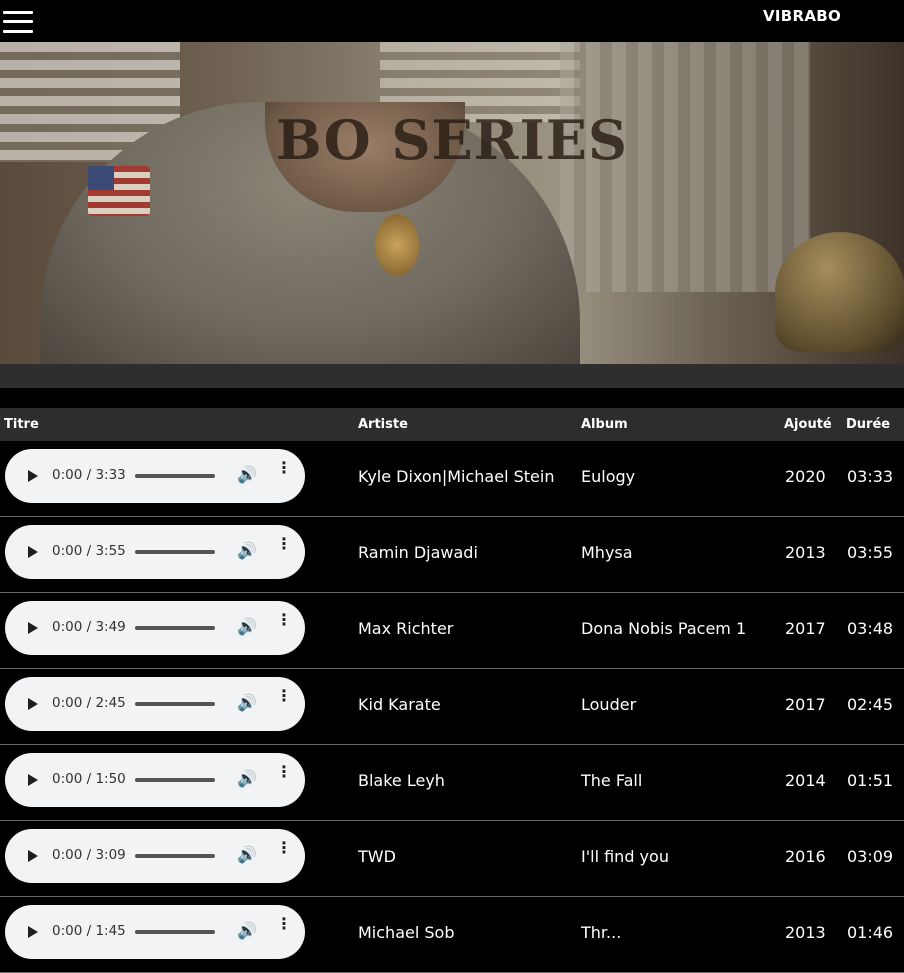 The height and width of the screenshot is (973, 904). I want to click on audio-player: 0:00 / 3:33 🔊 ⋮, so click(155, 476).